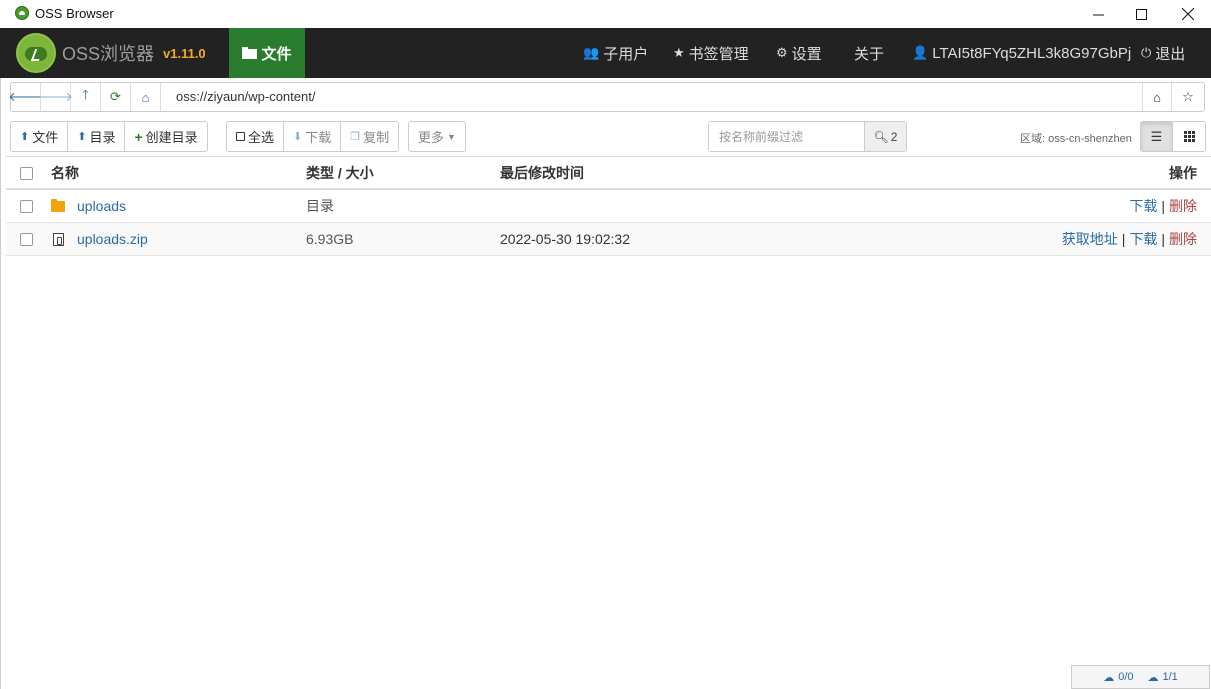 This screenshot has width=1211, height=689. Describe the element at coordinates (340, 172) in the screenshot. I see `header-type-size: 类型 / 大小` at that location.